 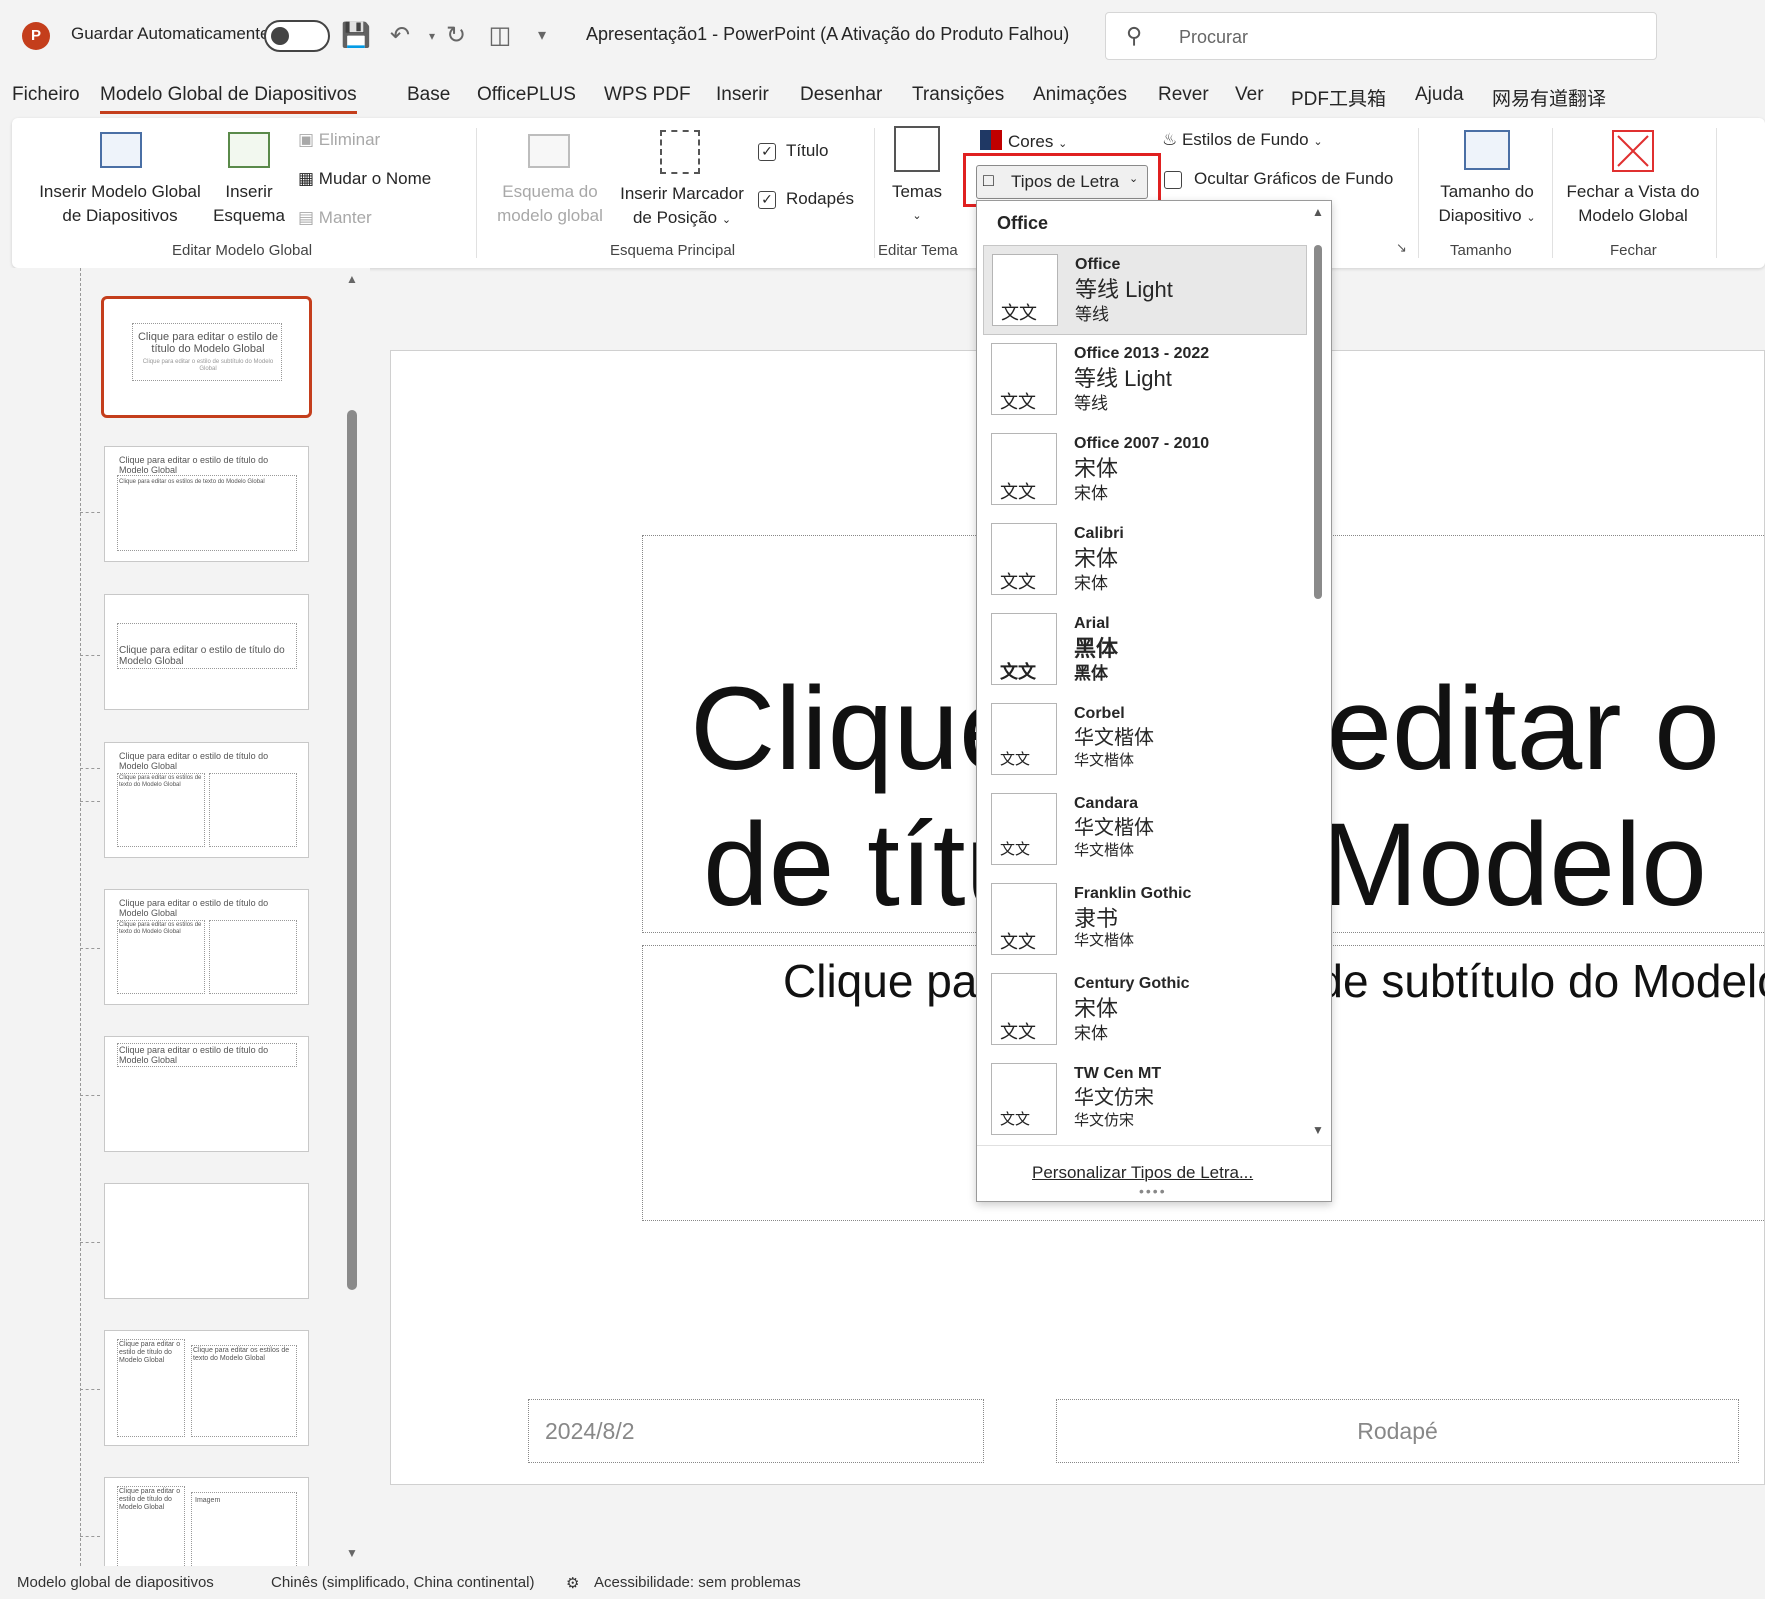 What do you see at coordinates (400, 36) in the screenshot?
I see `undo-icon: ↶` at bounding box center [400, 36].